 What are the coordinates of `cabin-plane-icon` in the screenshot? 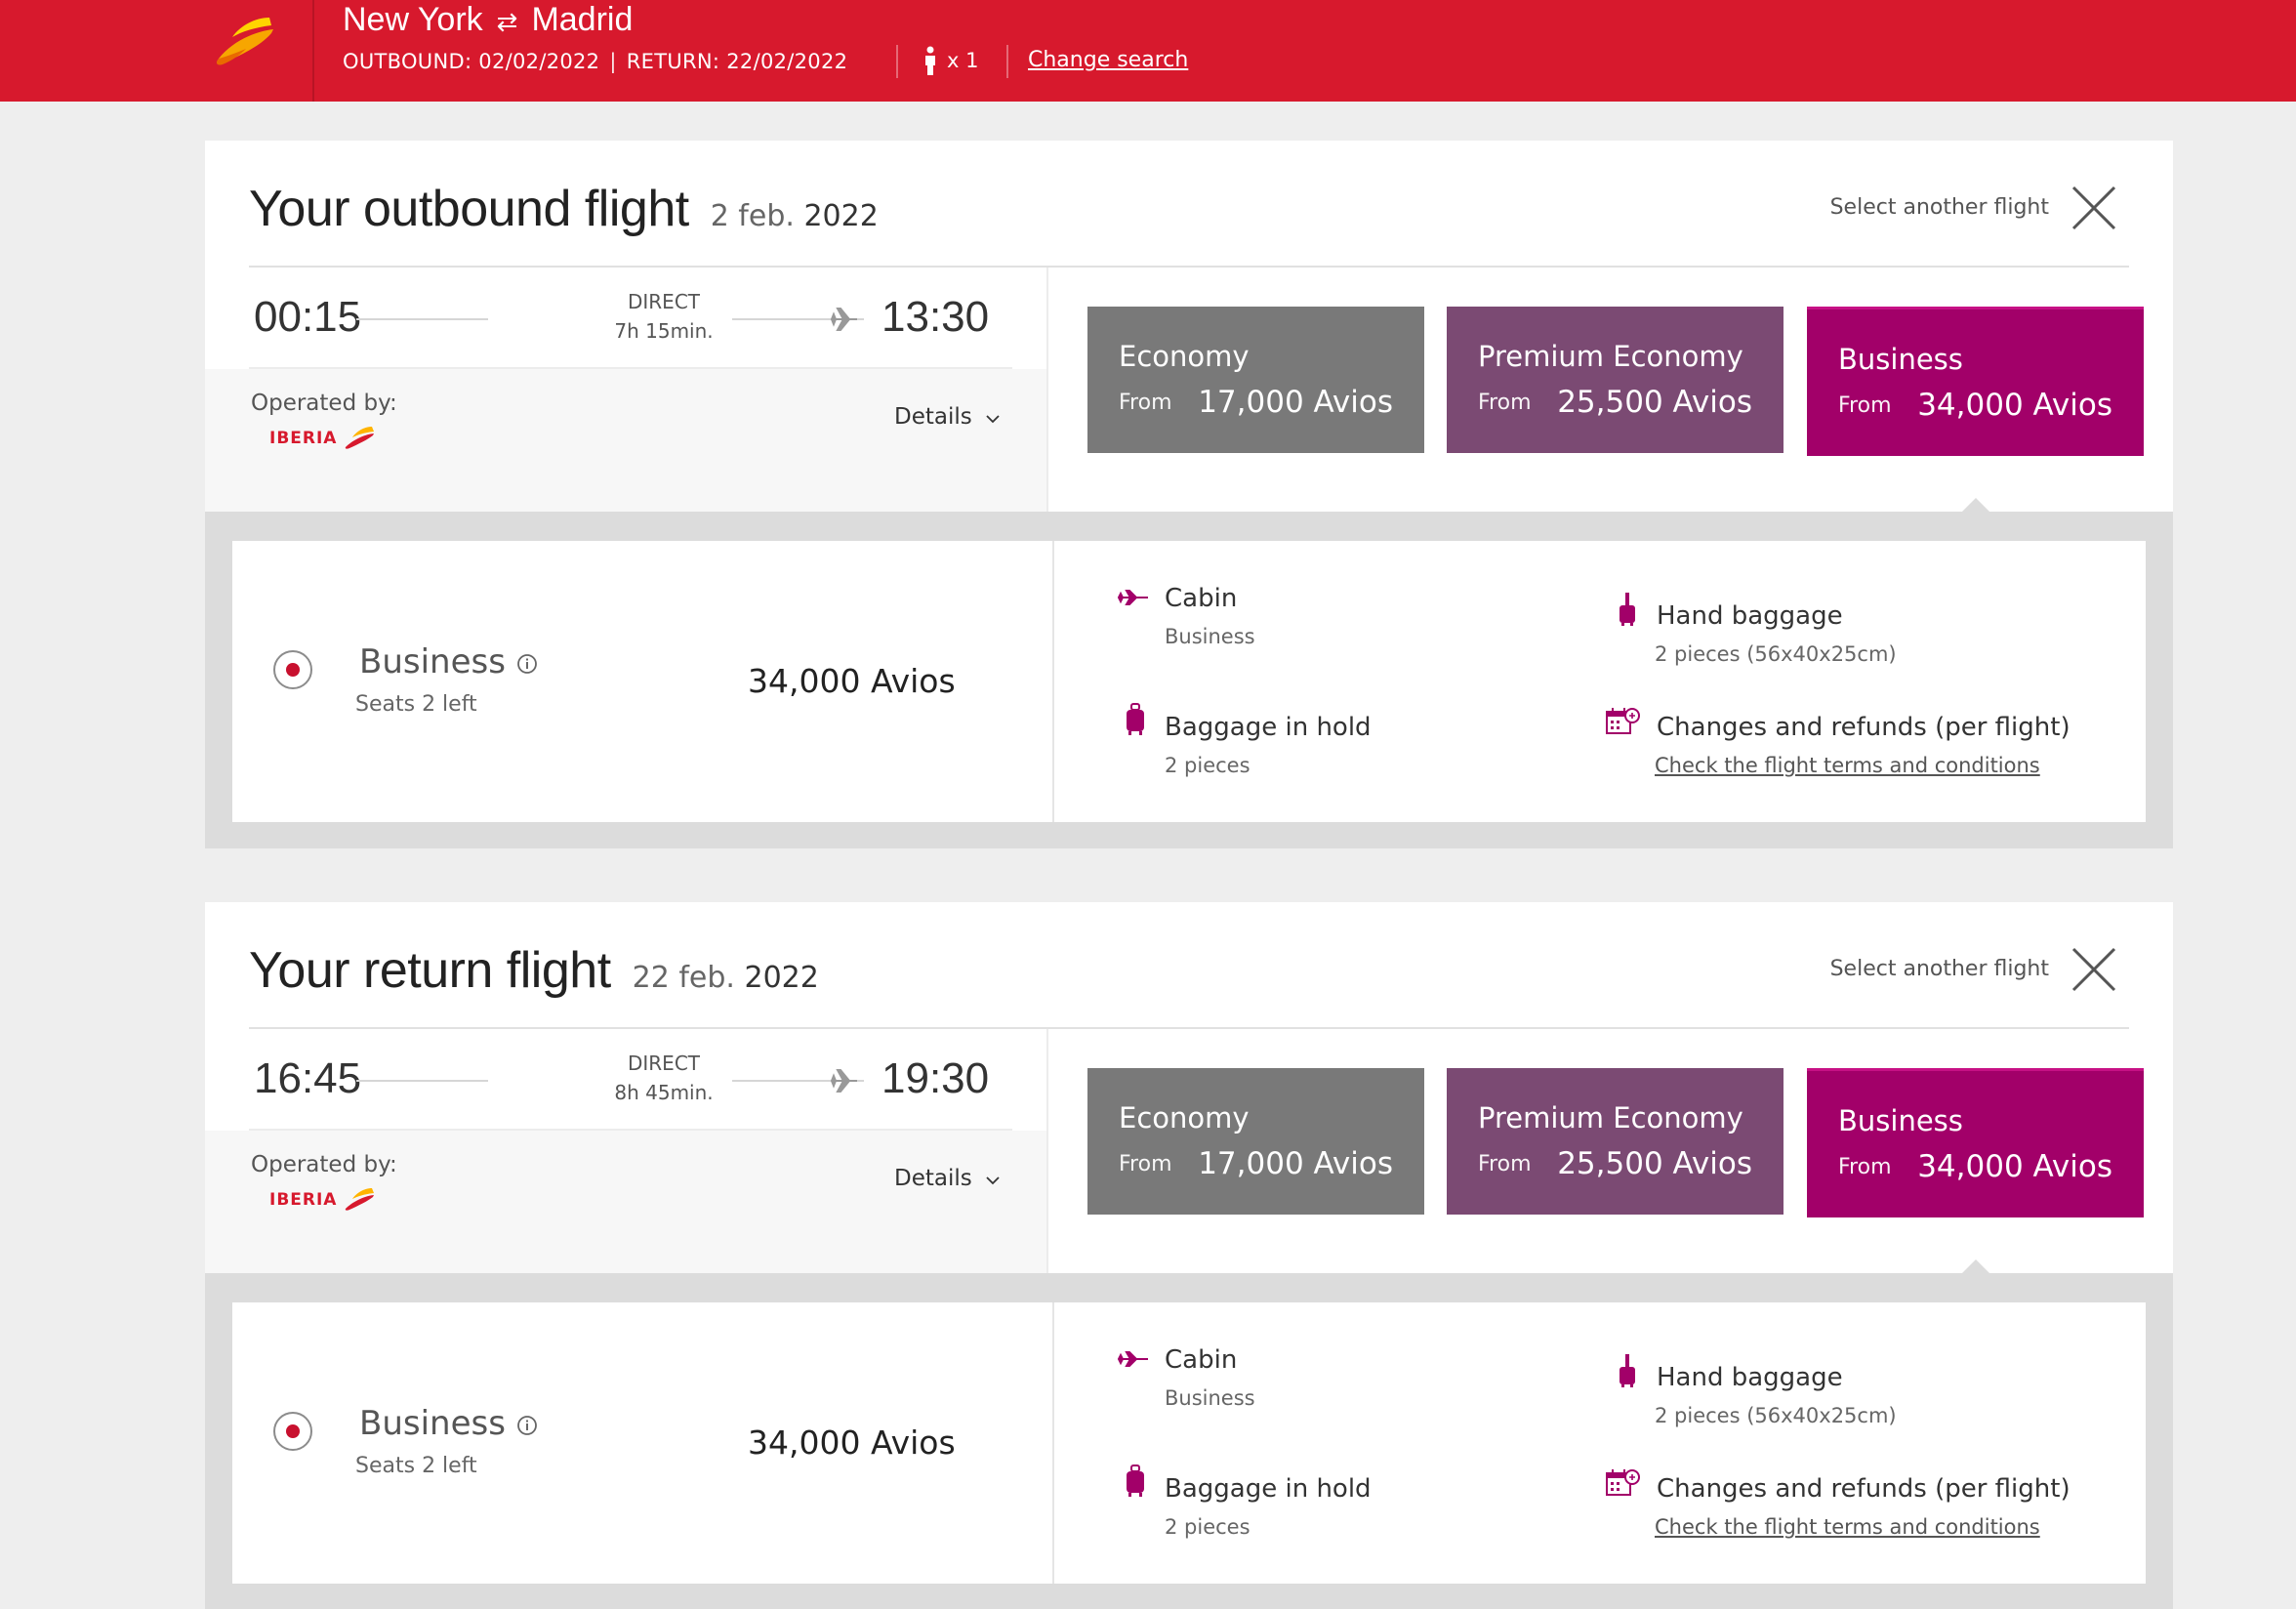 It's located at (1132, 1359).